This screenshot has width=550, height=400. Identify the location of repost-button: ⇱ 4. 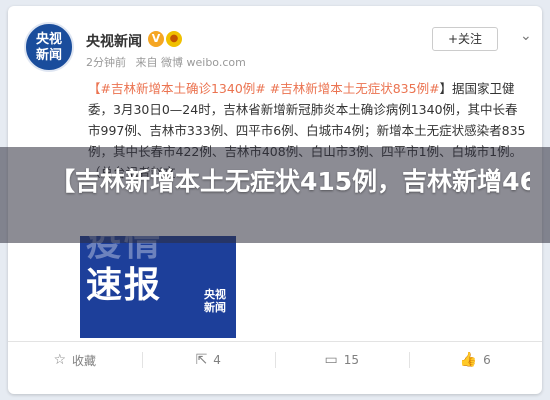
(208, 360).